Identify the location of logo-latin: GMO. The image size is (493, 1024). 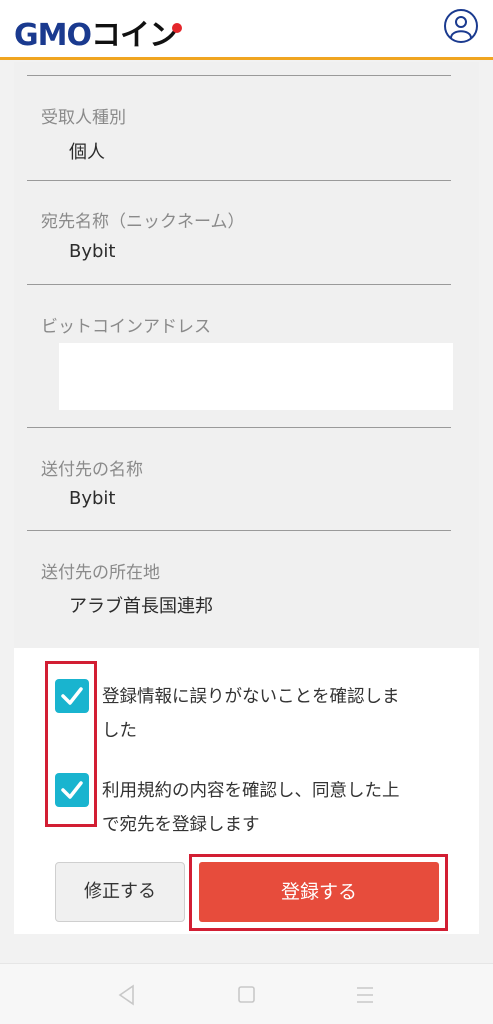
(53, 35).